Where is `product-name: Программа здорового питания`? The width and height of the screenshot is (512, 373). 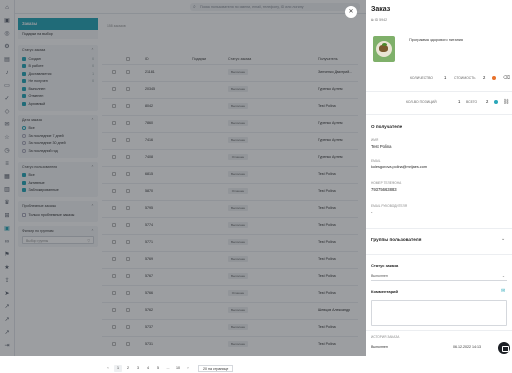
product-name: Программа здорового питания is located at coordinates (436, 40).